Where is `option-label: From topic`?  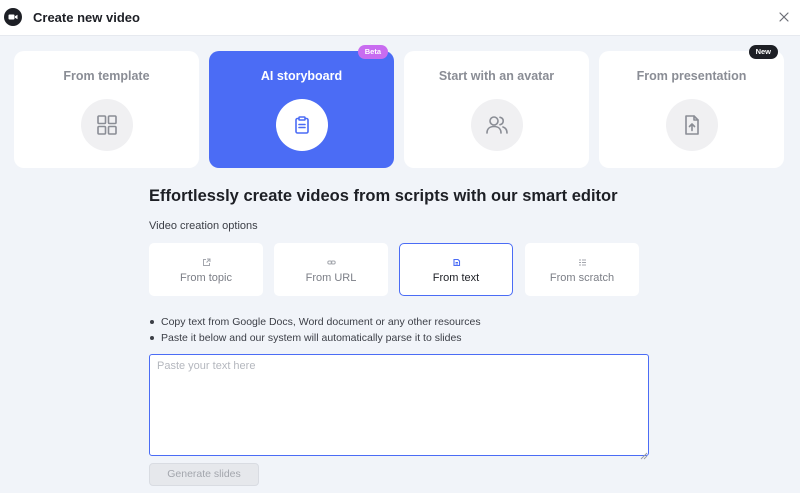 option-label: From topic is located at coordinates (206, 278).